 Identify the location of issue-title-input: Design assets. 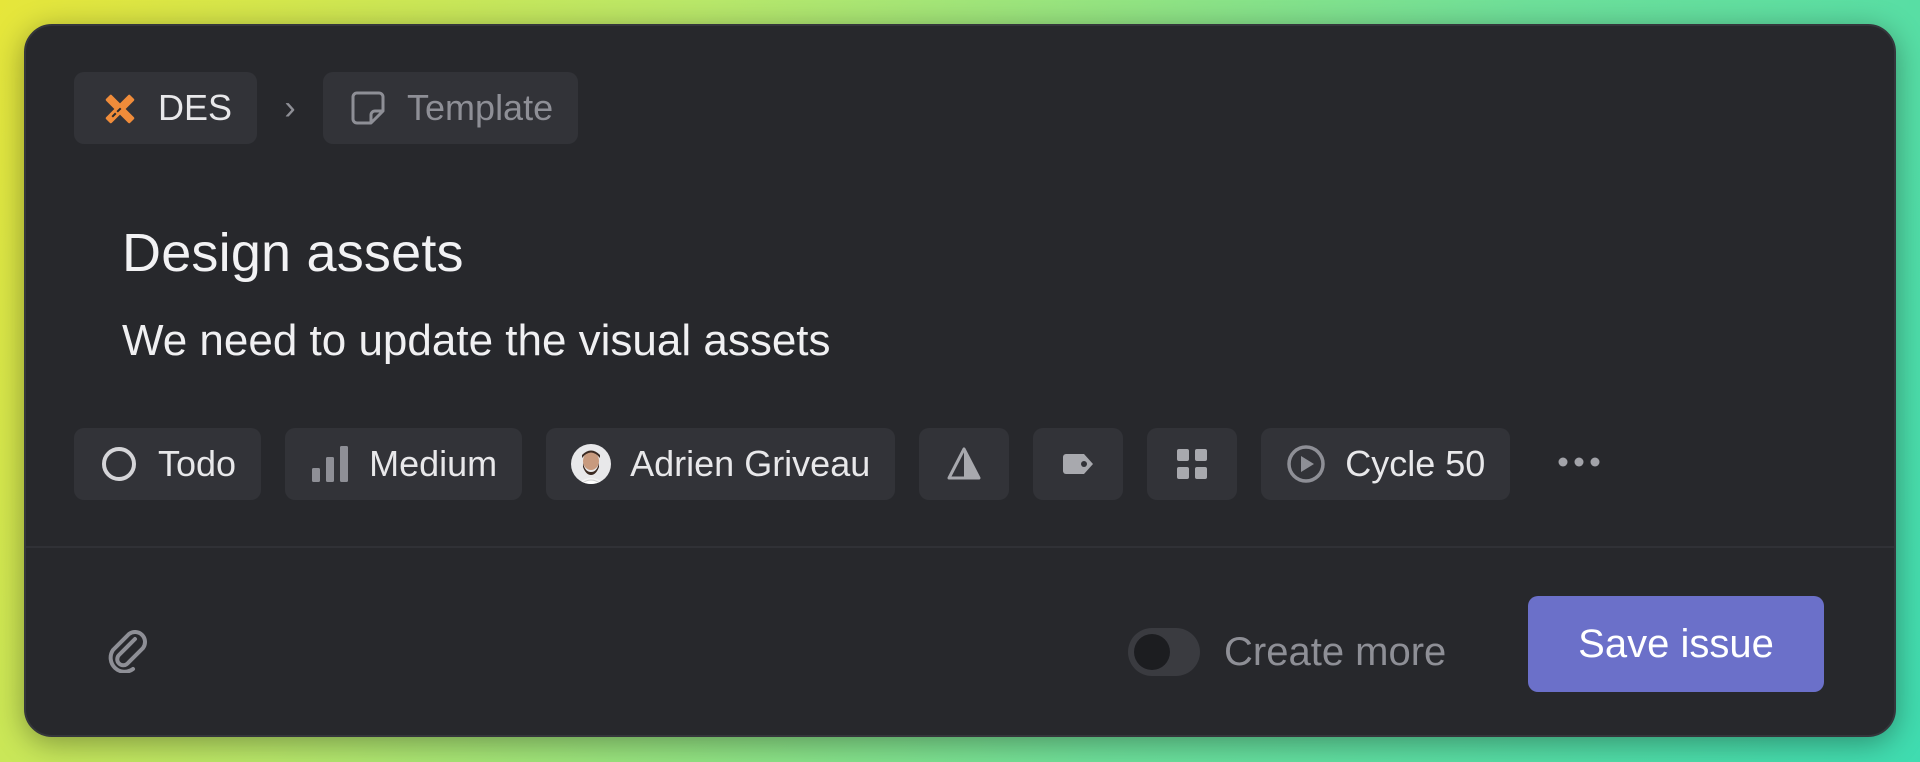
(293, 253).